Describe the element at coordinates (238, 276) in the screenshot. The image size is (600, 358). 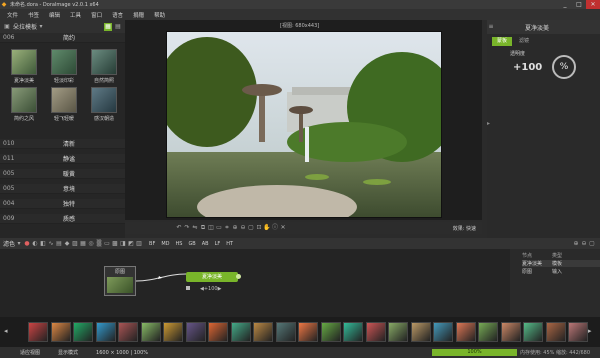
I see `node-output-port` at that location.